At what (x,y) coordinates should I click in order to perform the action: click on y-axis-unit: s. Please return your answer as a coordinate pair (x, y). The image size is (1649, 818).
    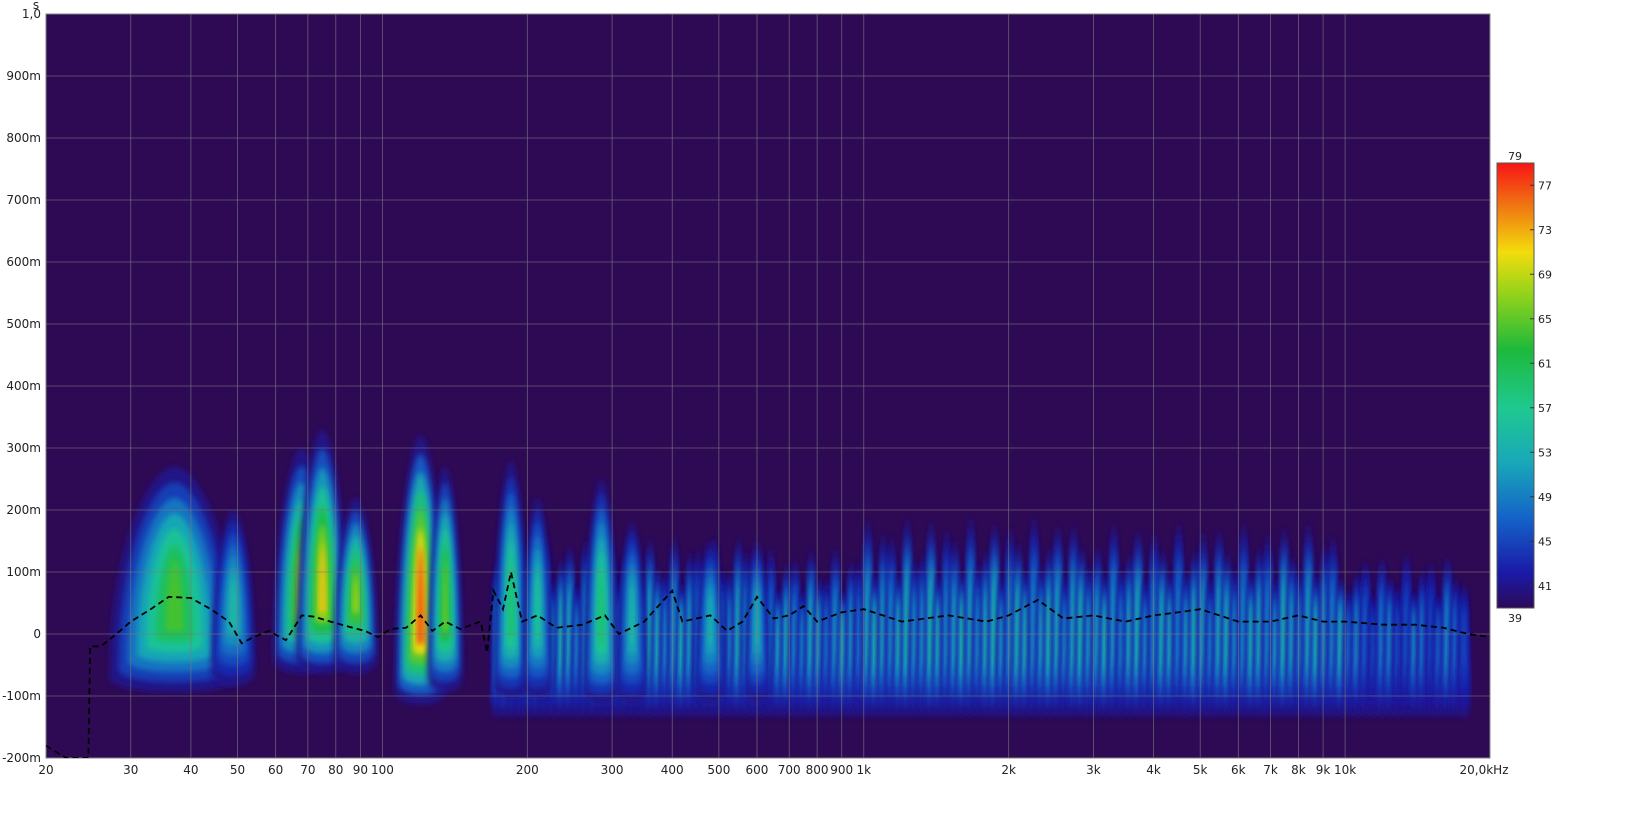
    Looking at the image, I should click on (36, 6).